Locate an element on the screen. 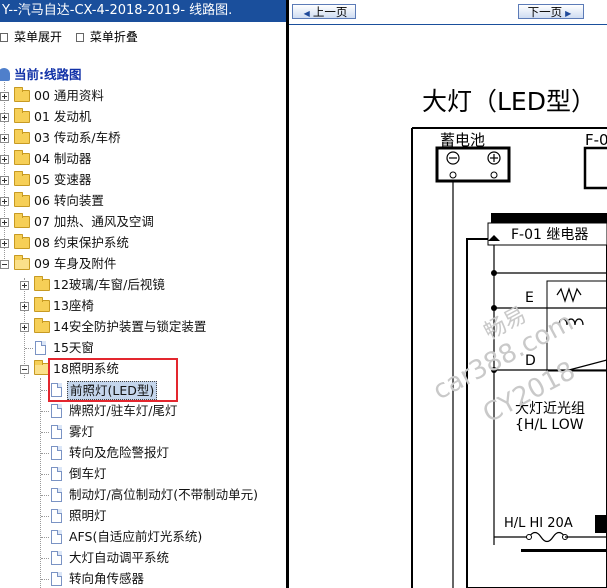 The image size is (607, 588). expand-menu-label: 菜单展开 is located at coordinates (38, 37).